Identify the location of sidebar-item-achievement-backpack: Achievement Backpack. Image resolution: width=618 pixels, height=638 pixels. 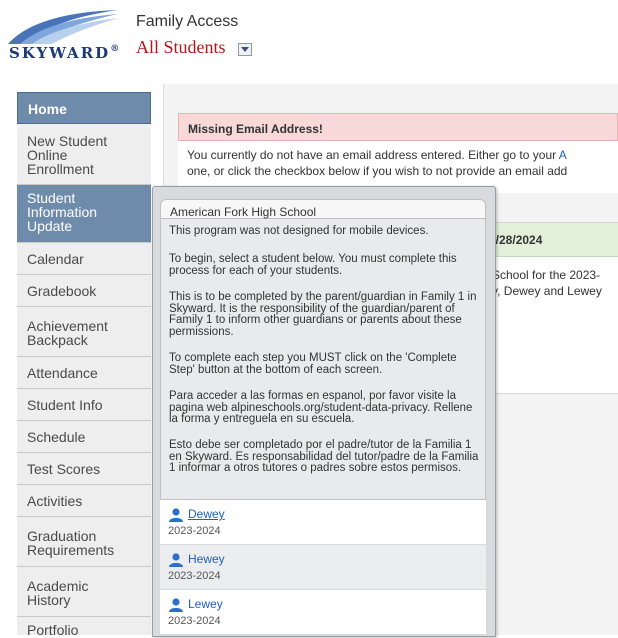
(84, 332).